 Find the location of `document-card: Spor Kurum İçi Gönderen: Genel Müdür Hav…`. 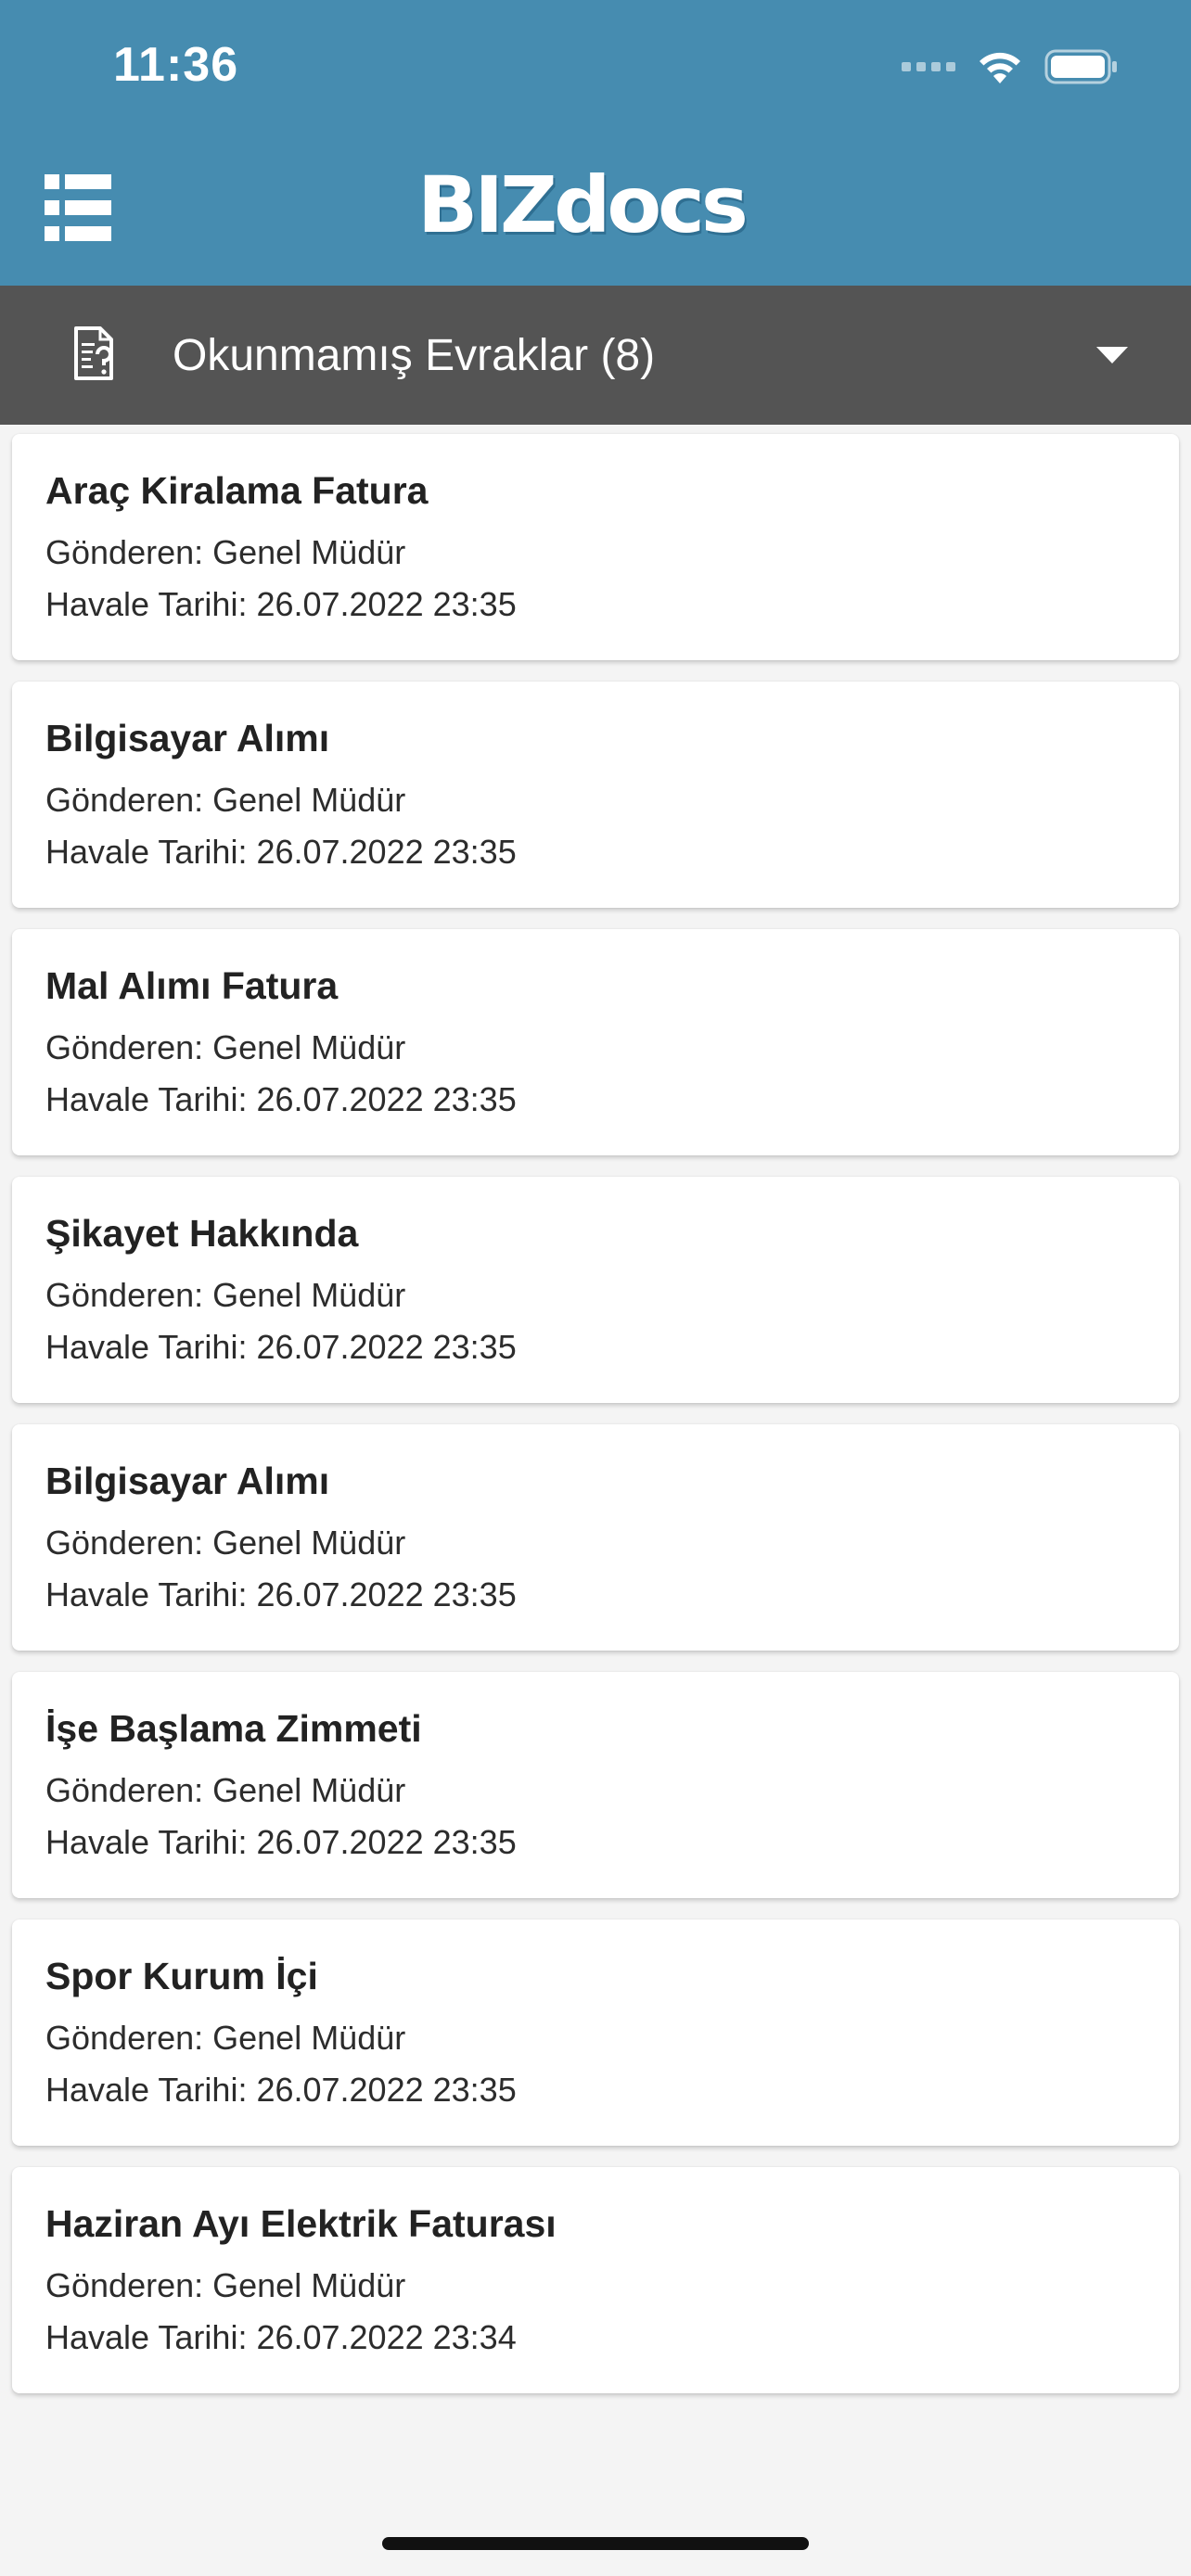

document-card: Spor Kurum İçi Gönderen: Genel Müdür Hav… is located at coordinates (595, 2033).